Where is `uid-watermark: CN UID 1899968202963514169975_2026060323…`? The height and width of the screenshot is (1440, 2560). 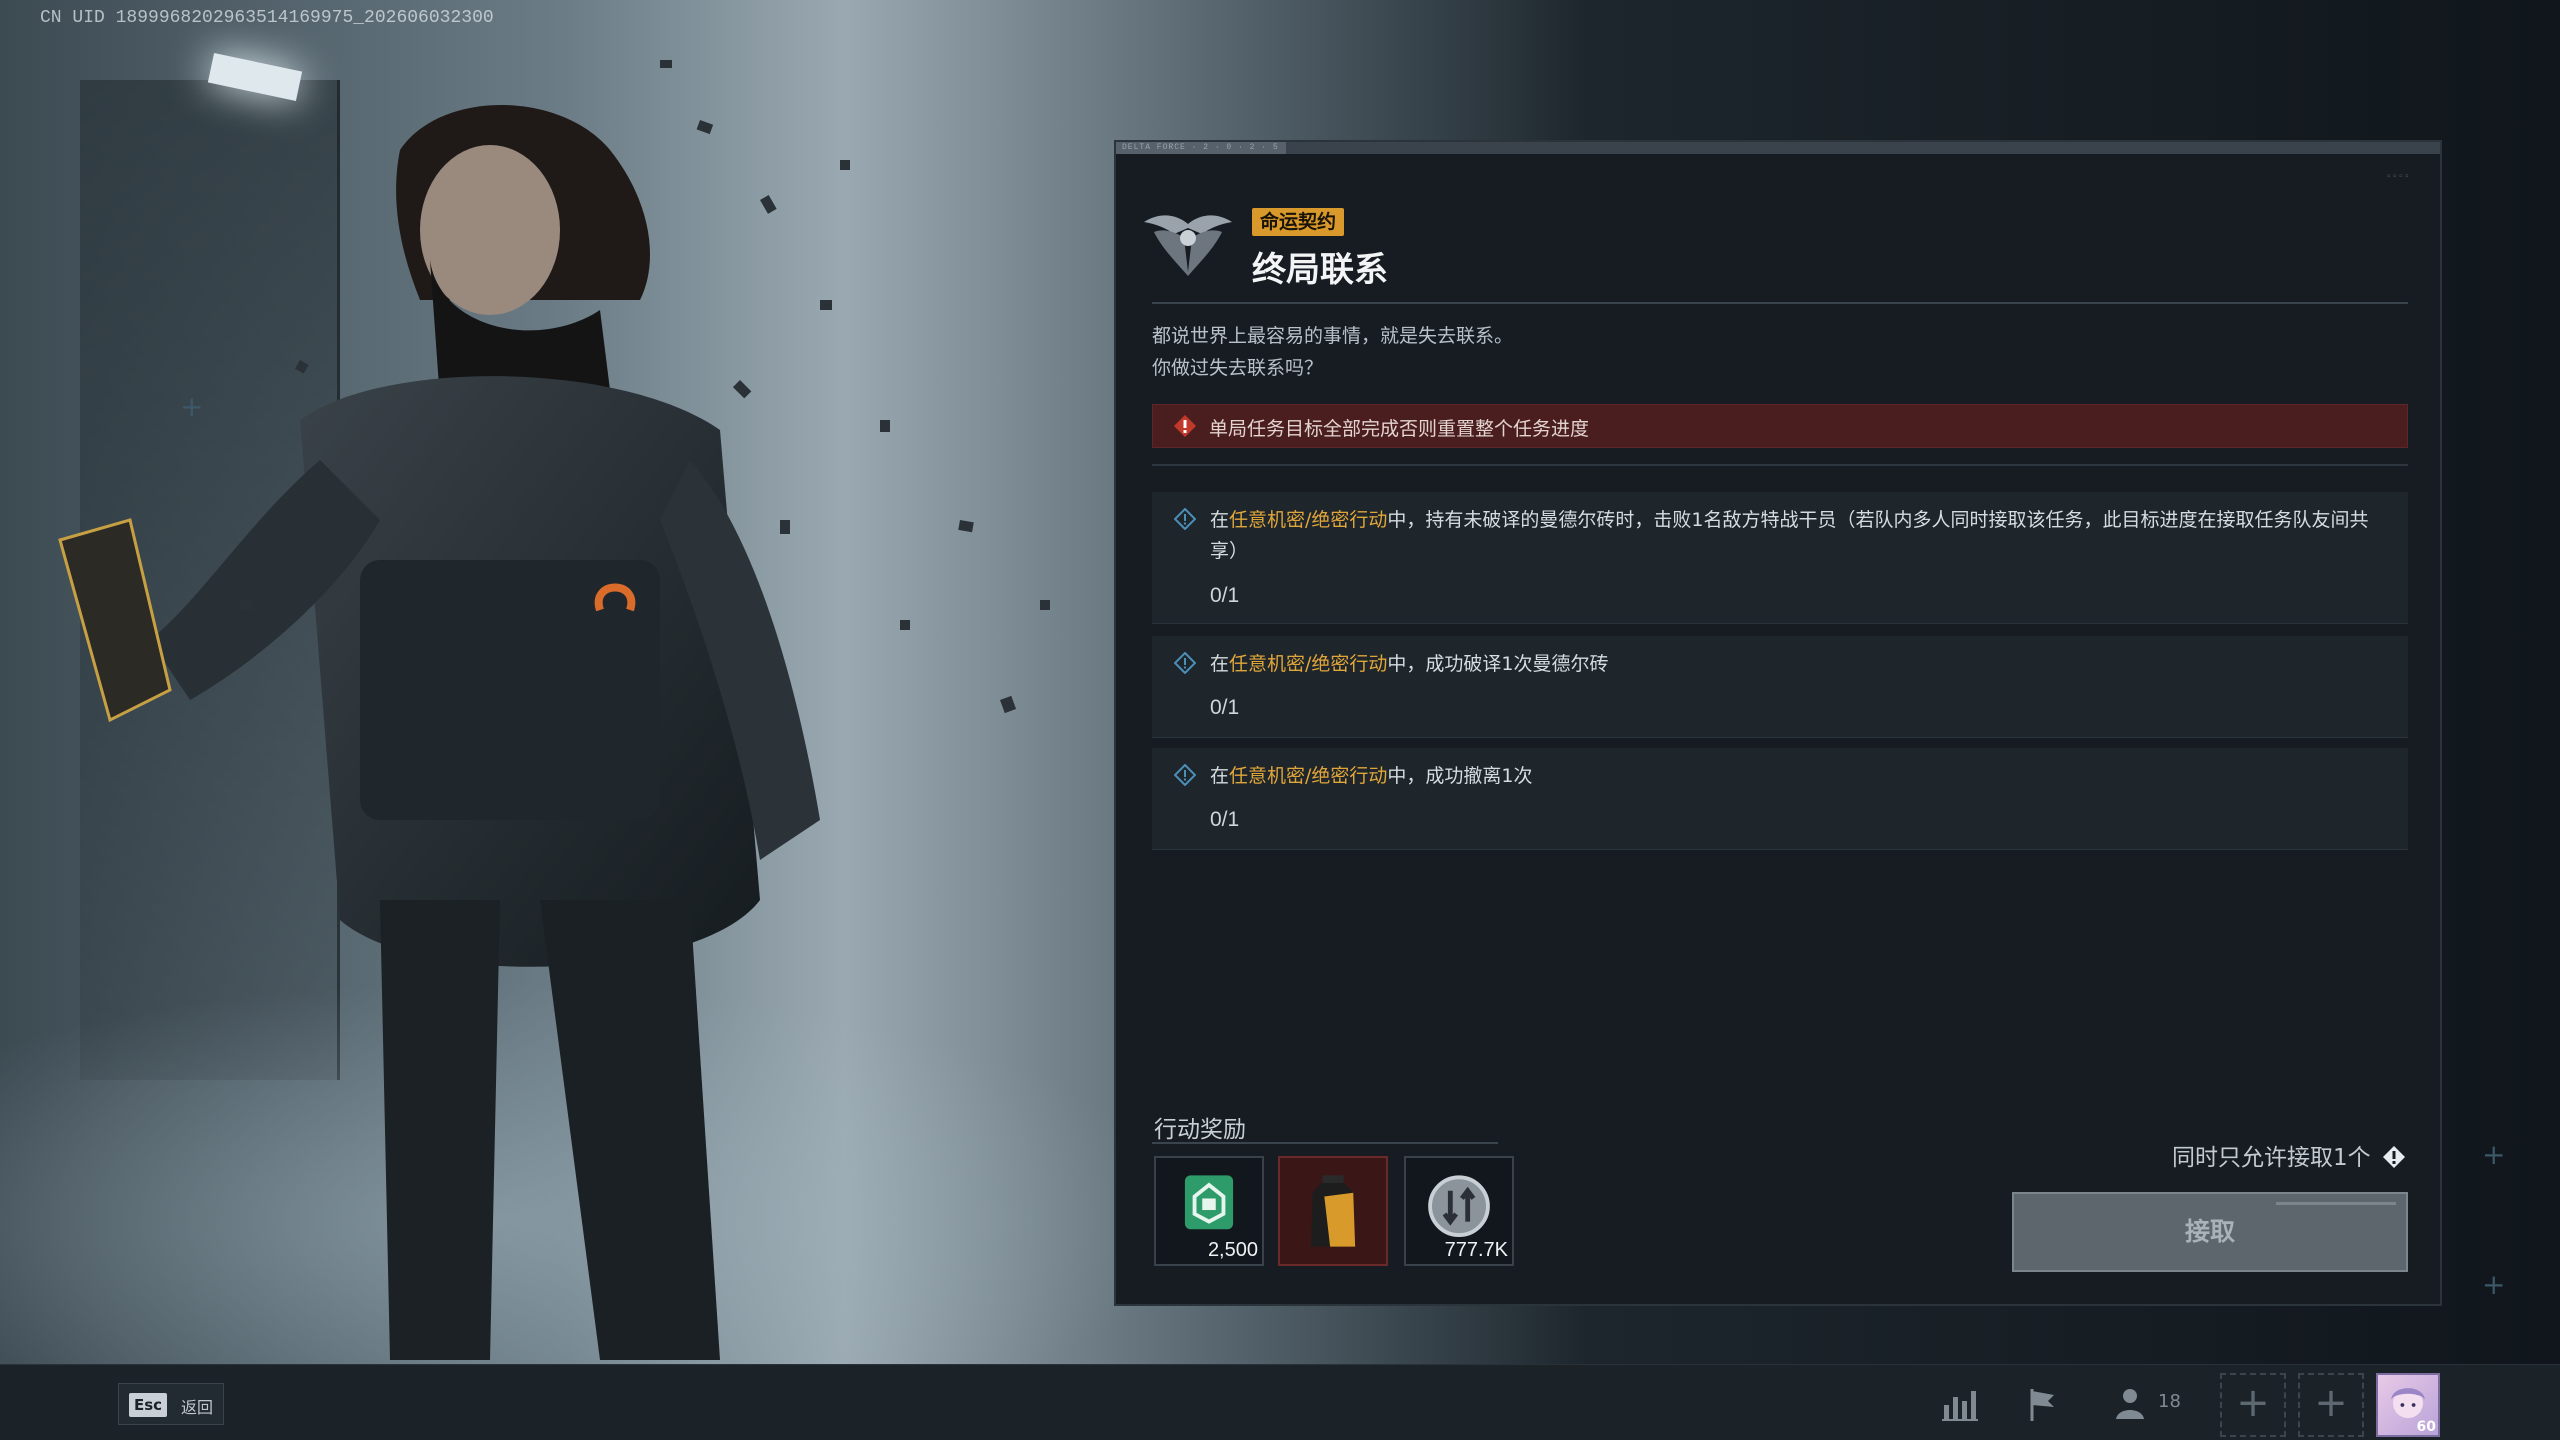 uid-watermark: CN UID 1899968202963514169975_2026060323… is located at coordinates (267, 18).